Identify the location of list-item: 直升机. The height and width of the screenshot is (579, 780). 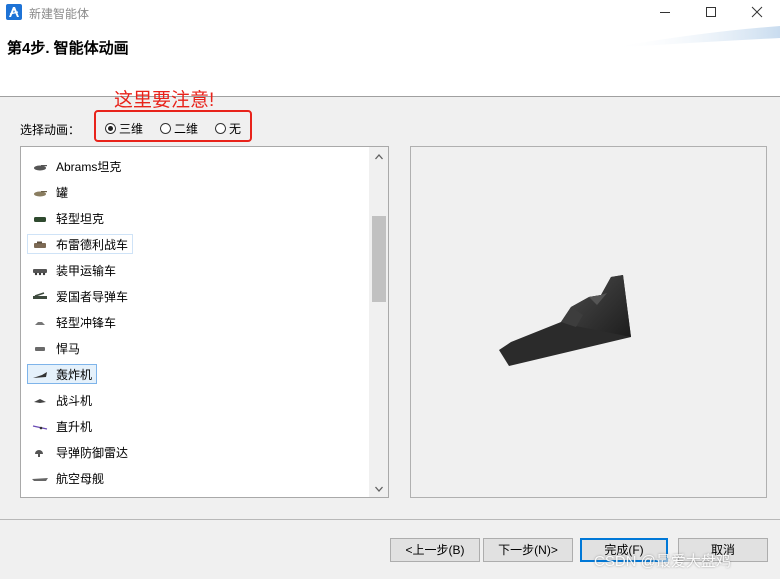
(62, 426).